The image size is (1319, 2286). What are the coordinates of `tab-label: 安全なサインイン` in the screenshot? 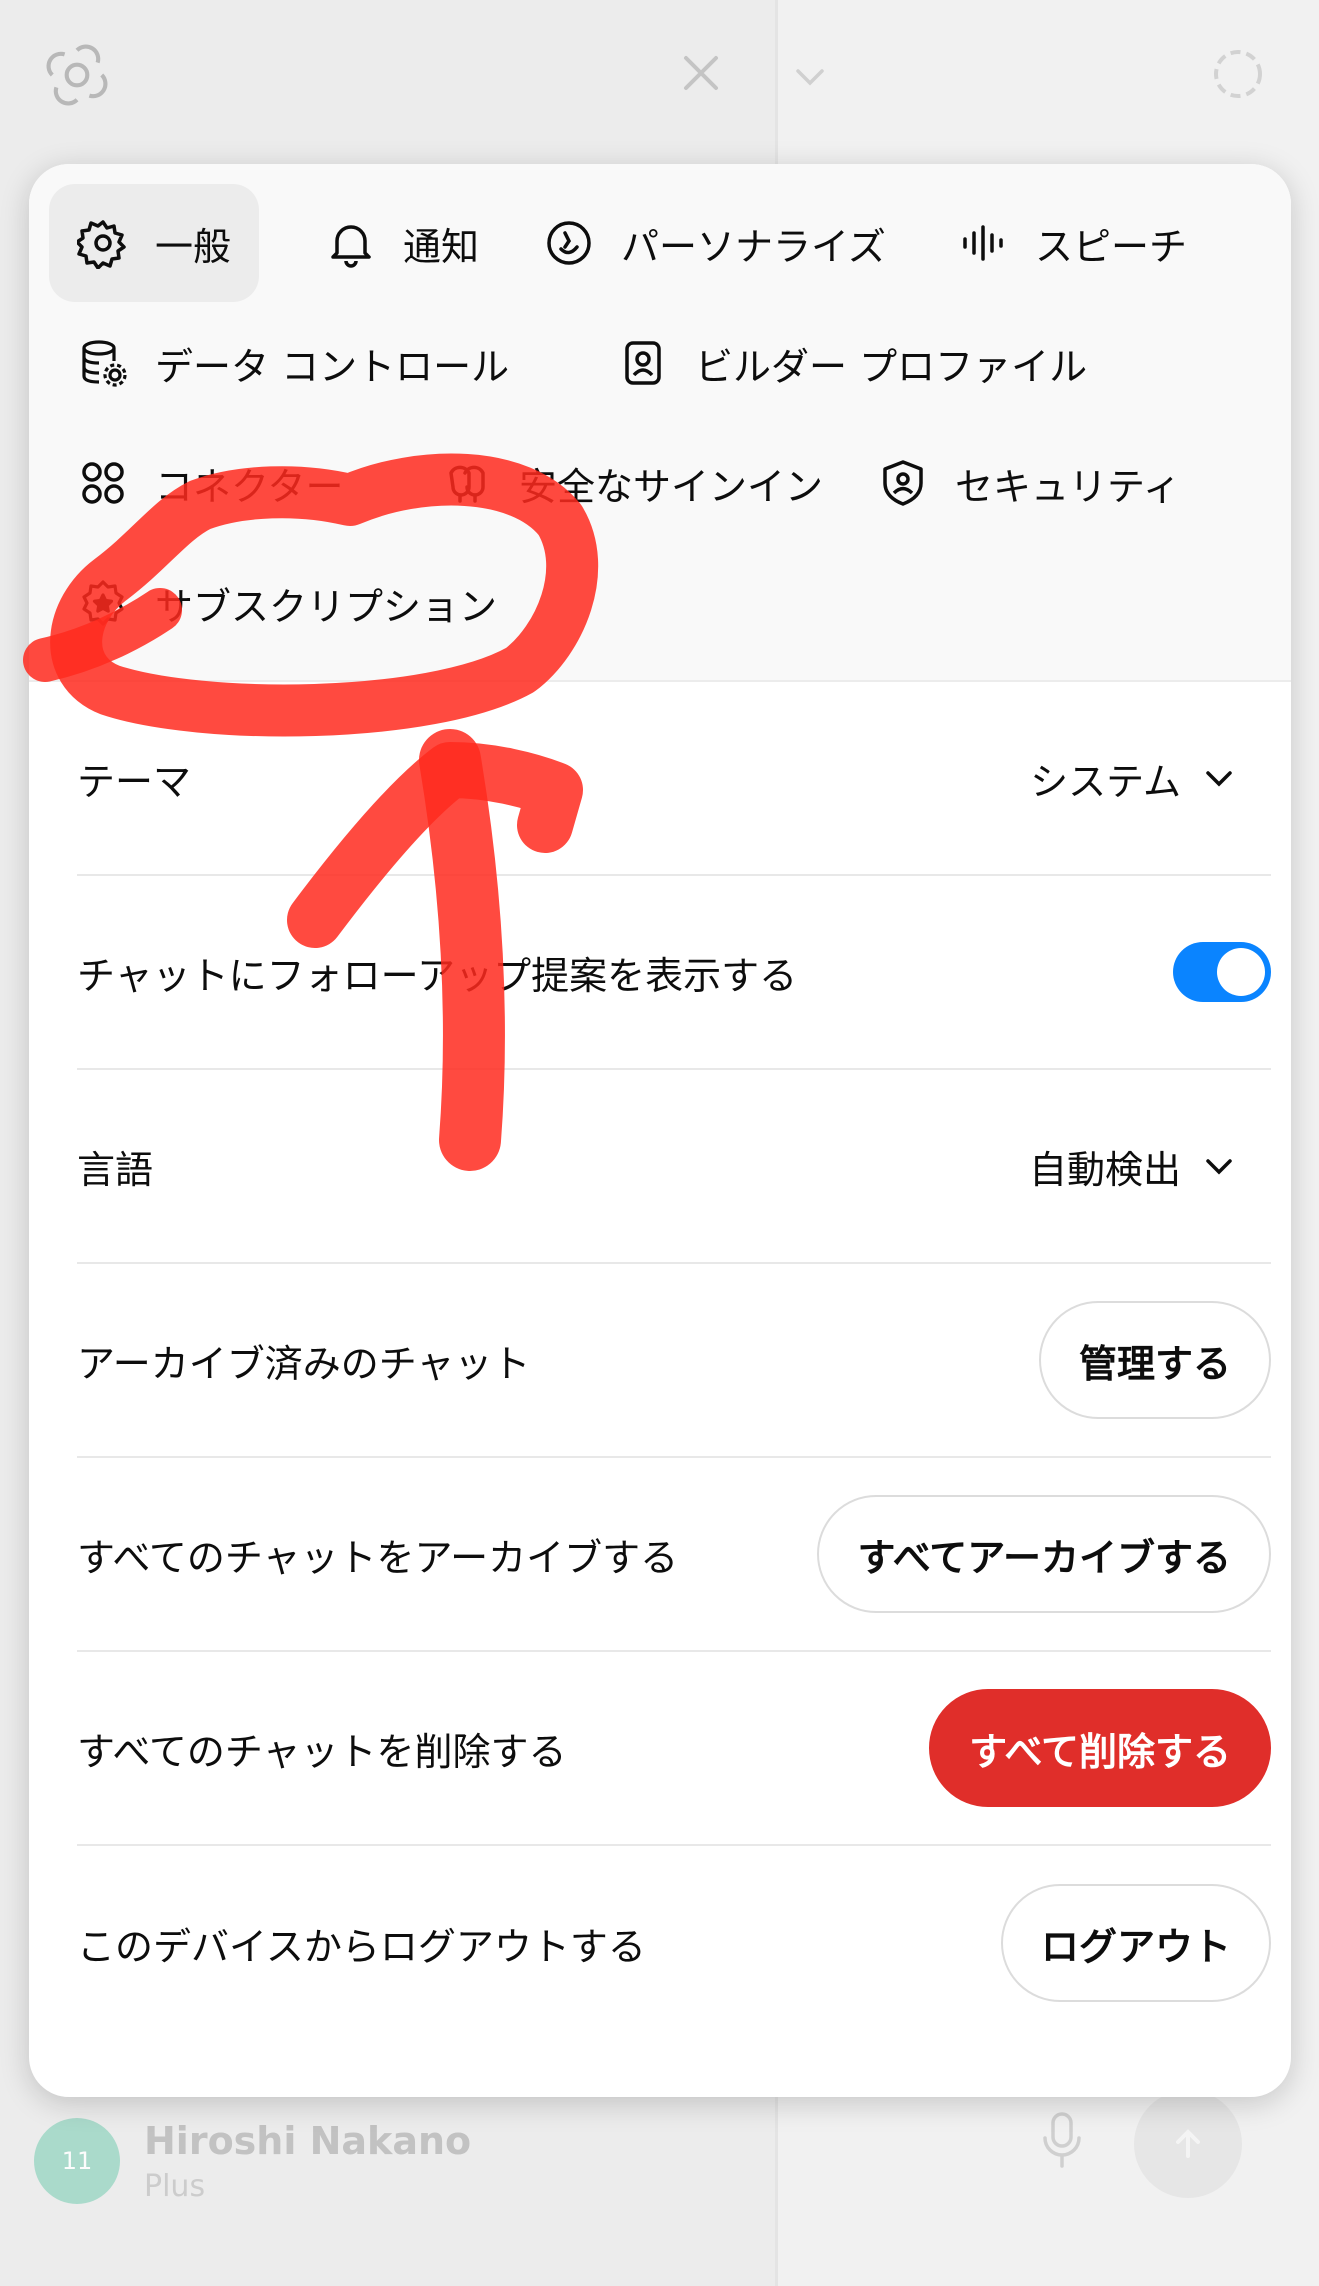 It's located at (671, 486).